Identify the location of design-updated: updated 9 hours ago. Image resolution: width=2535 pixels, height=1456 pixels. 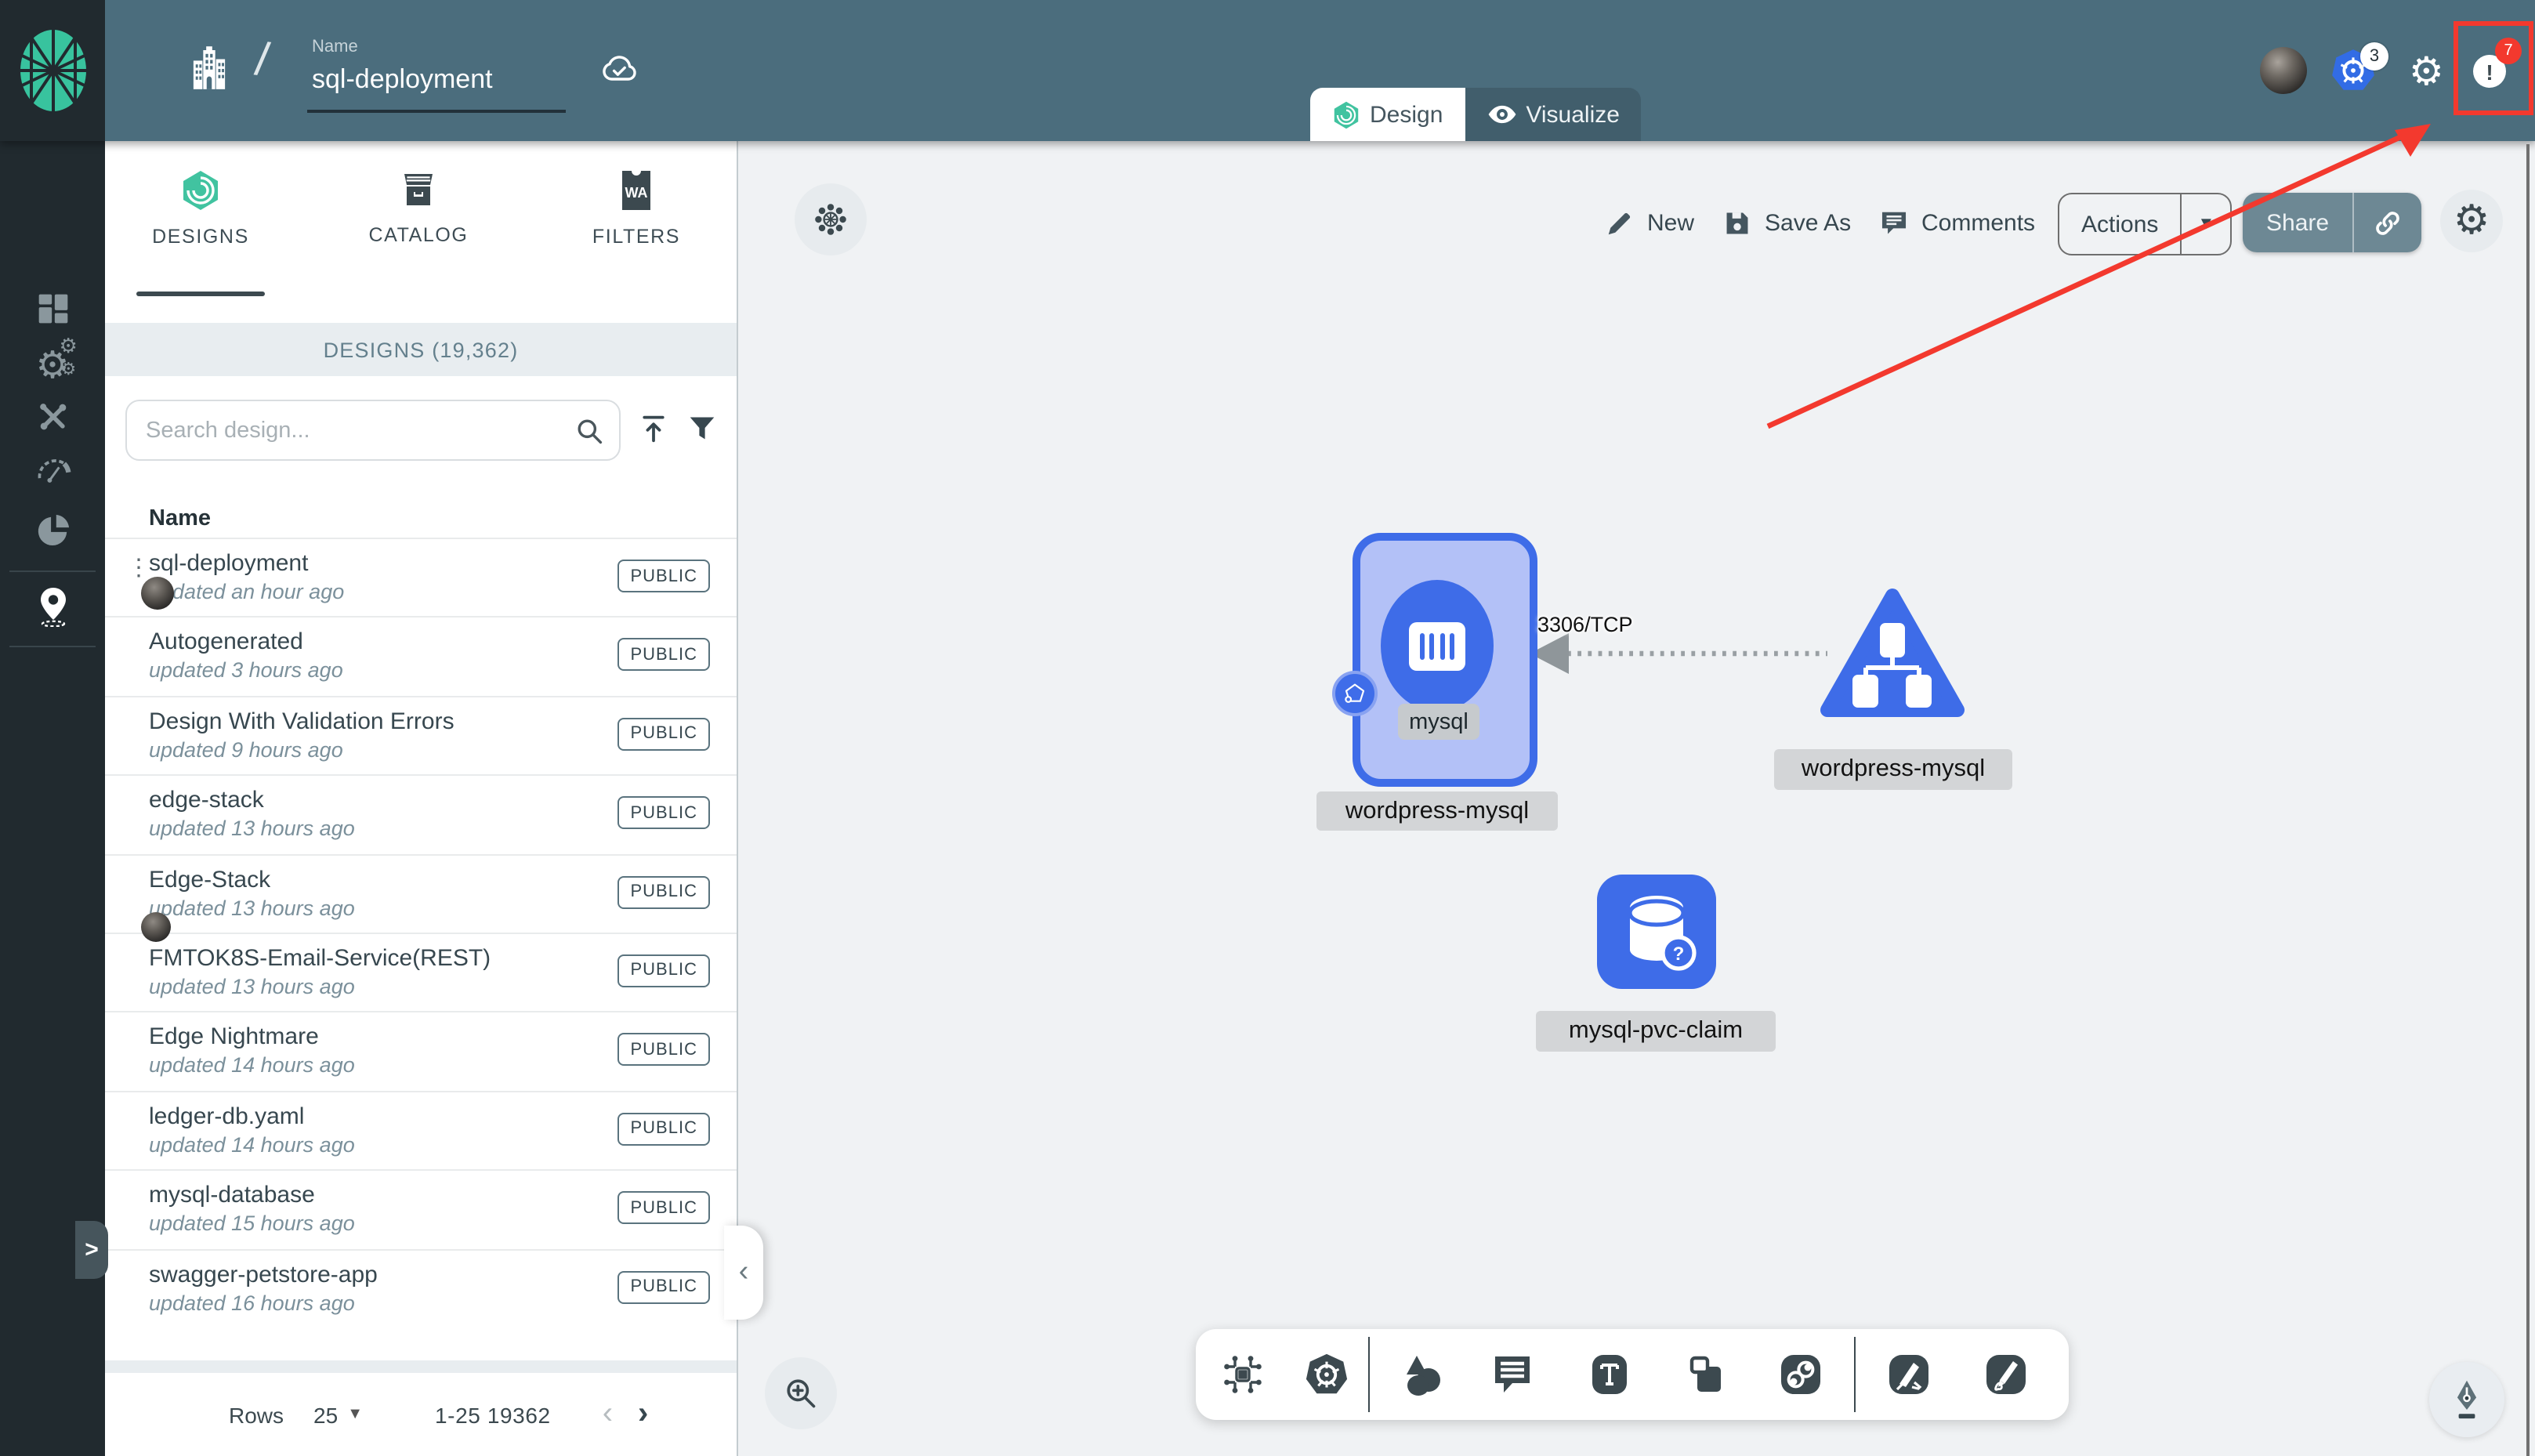
(246, 749).